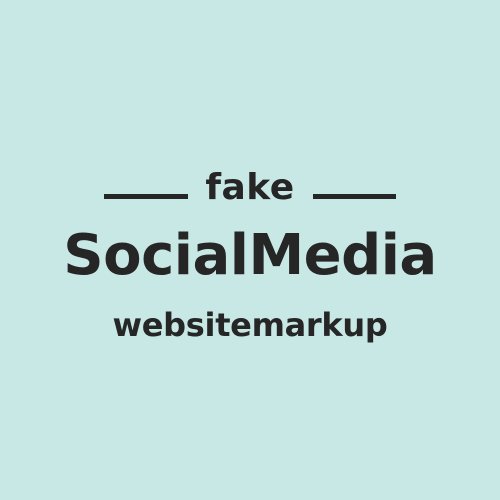 The height and width of the screenshot is (500, 500). Describe the element at coordinates (250, 325) in the screenshot. I see `logo-sub-word: websitemarkup` at that location.